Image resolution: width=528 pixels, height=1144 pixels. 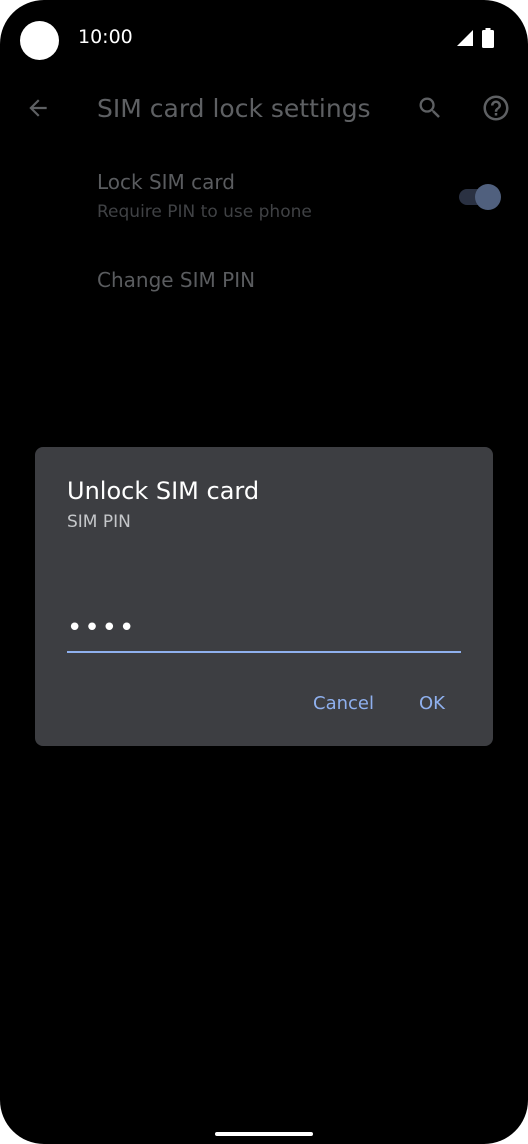 I want to click on app-bar: SIM card lock settings, so click(x=264, y=110).